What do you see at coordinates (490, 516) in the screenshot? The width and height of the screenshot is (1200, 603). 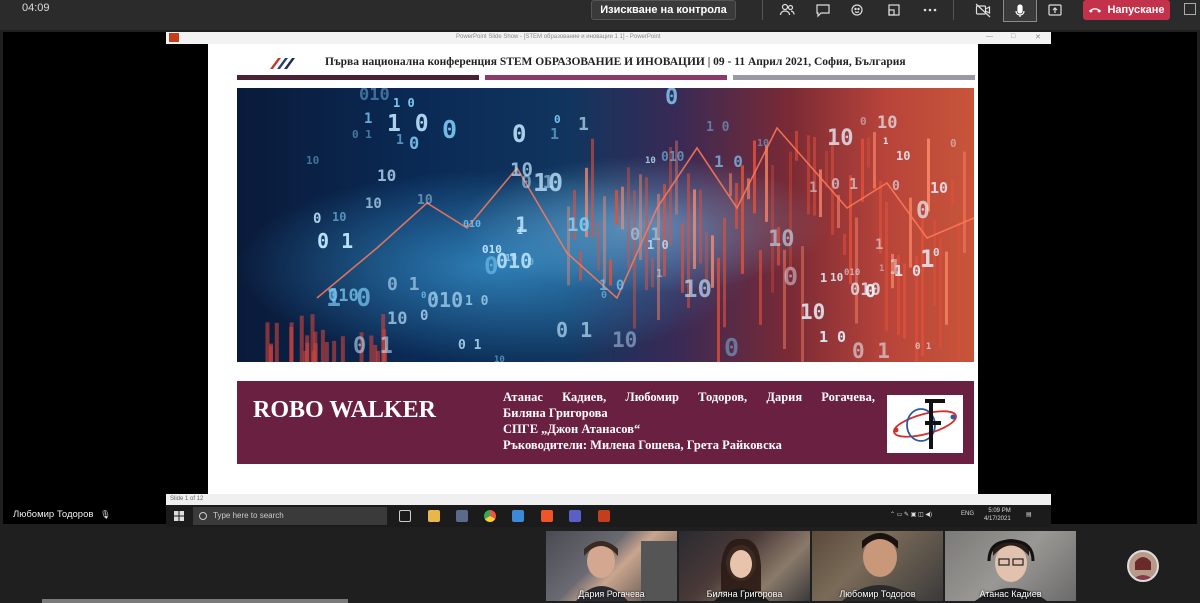 I see `chrome-icon` at bounding box center [490, 516].